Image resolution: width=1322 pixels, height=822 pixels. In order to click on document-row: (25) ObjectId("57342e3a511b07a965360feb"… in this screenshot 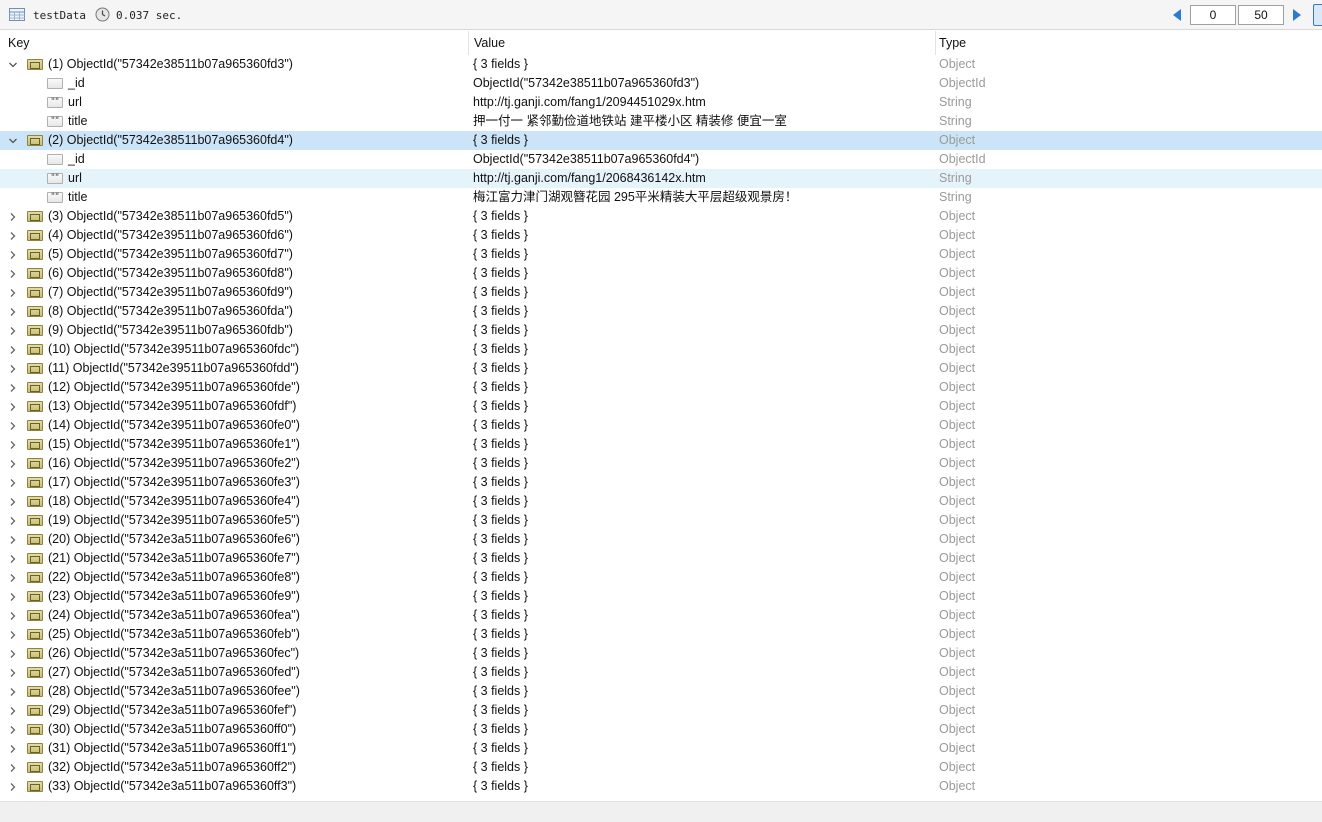, I will do `click(661, 634)`.